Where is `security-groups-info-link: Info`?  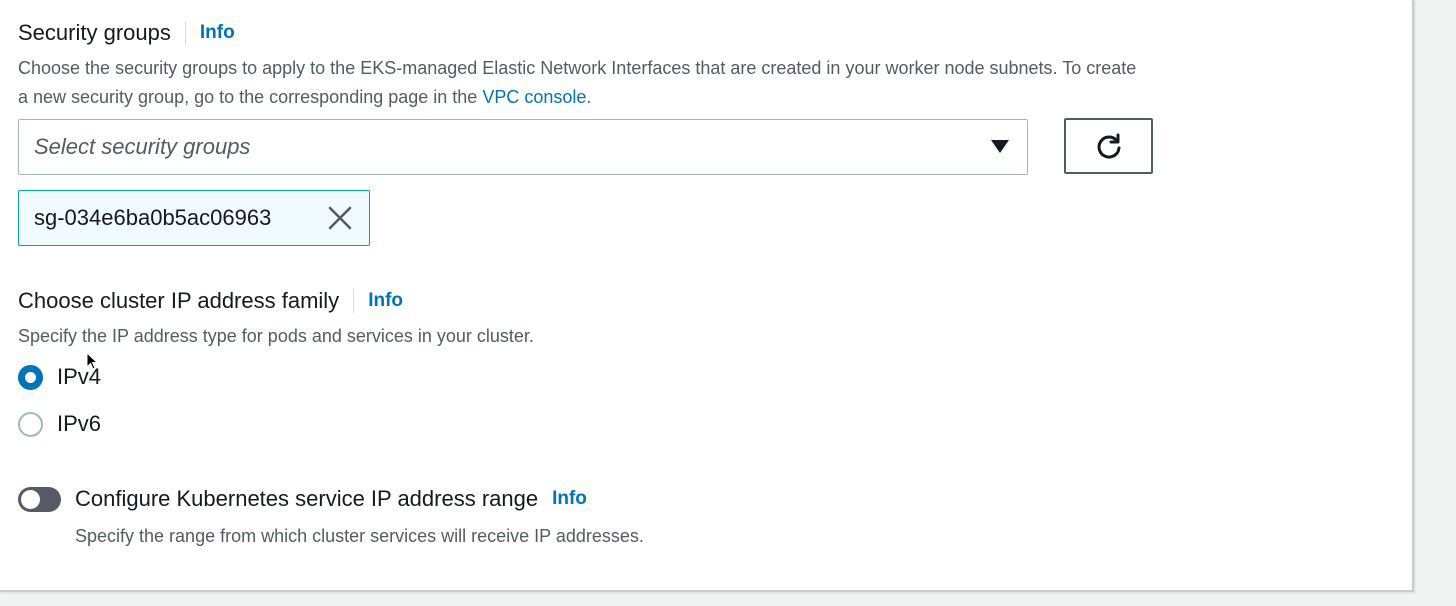
security-groups-info-link: Info is located at coordinates (217, 33).